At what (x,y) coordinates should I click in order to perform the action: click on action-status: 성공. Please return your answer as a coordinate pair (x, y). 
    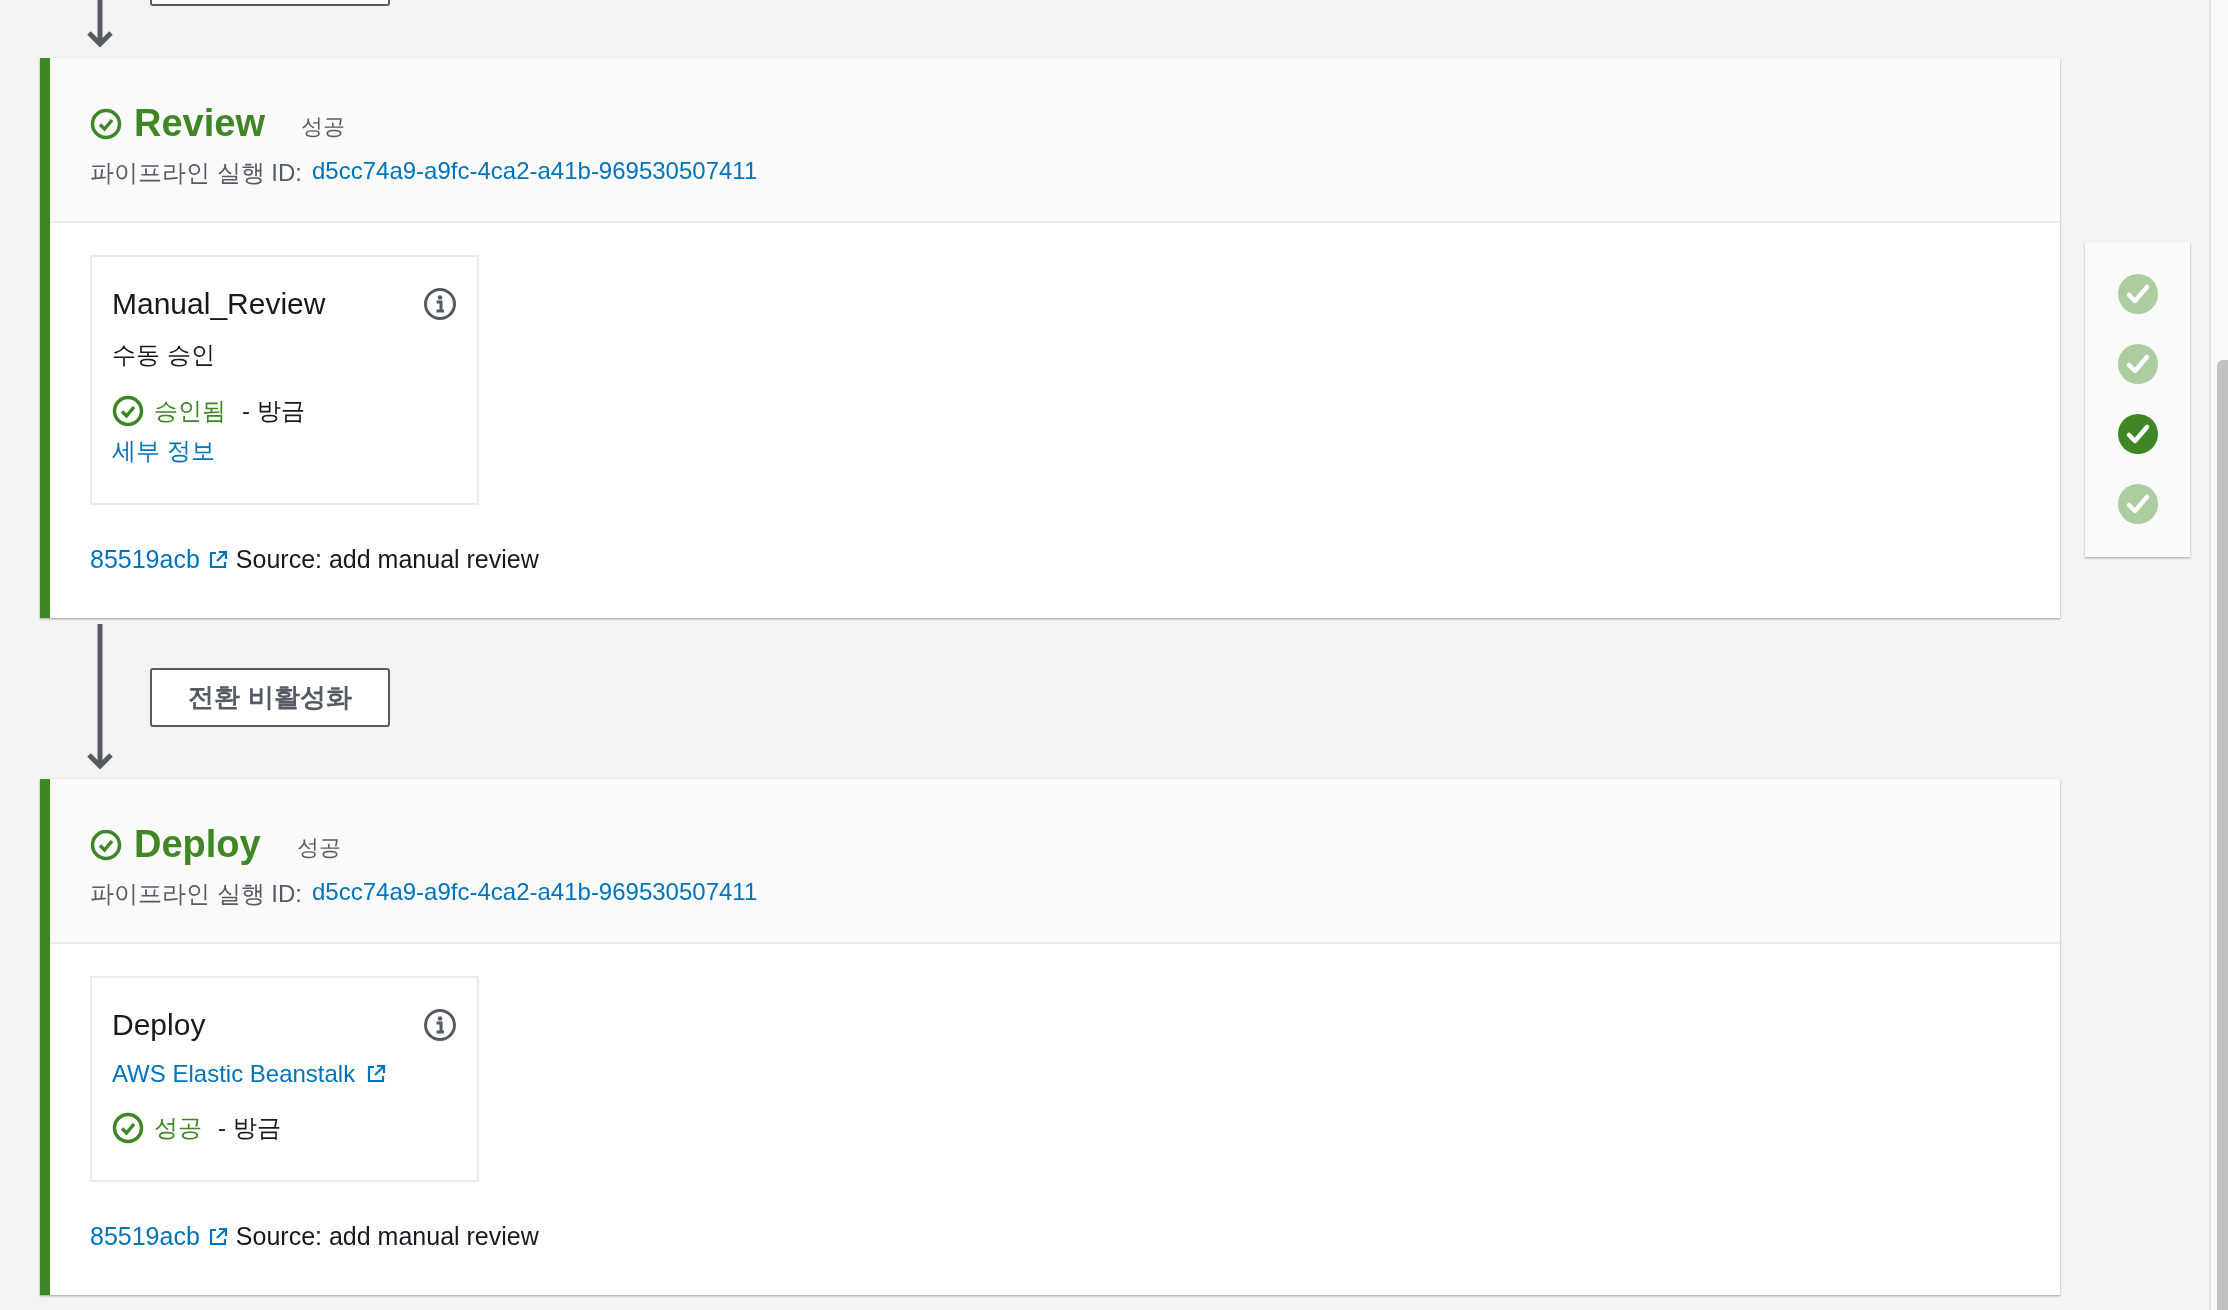
    Looking at the image, I should click on (178, 1128).